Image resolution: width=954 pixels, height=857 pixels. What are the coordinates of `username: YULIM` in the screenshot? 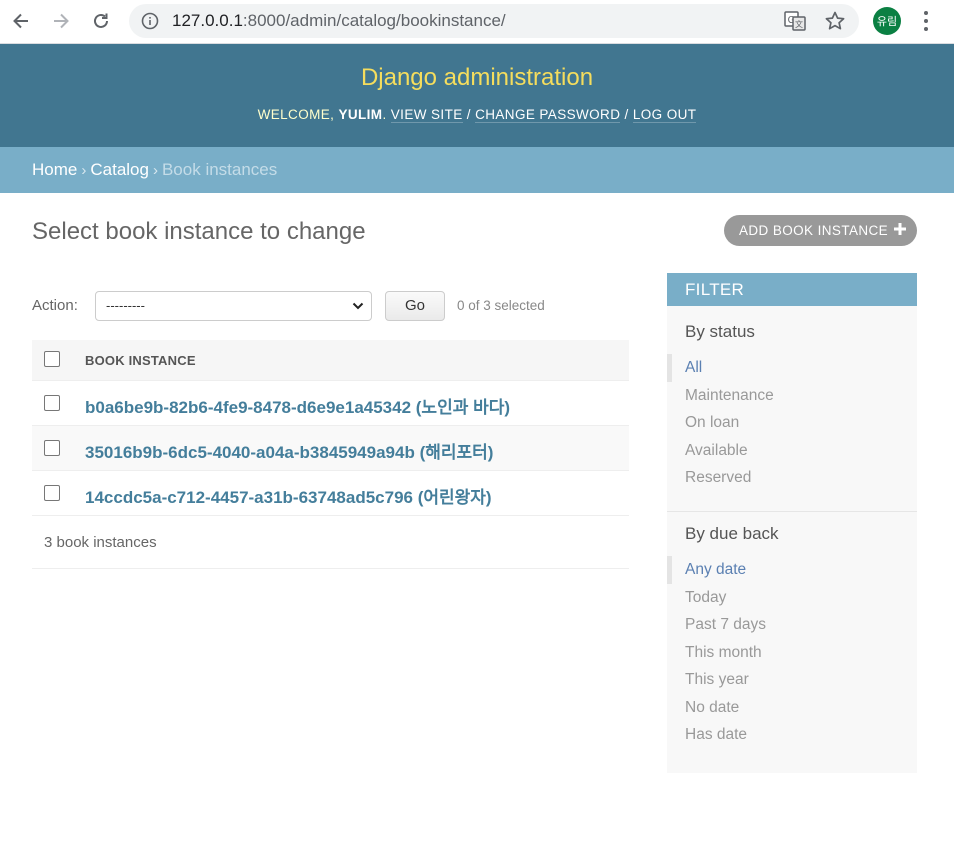 It's located at (360, 114).